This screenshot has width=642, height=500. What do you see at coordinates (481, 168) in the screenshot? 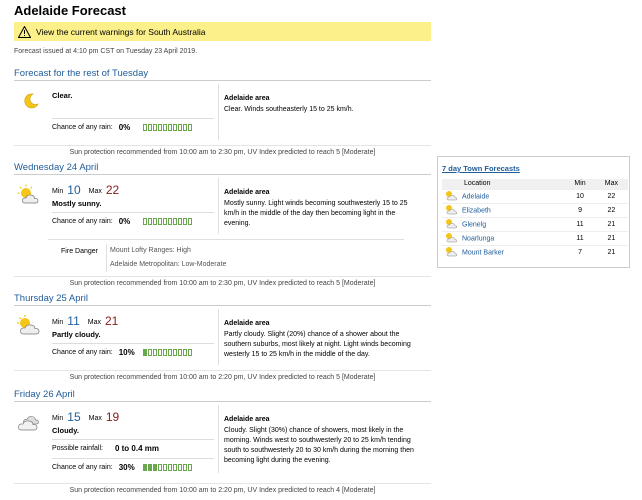
I see `town-forecasts-link: 7 day Town Forecasts` at bounding box center [481, 168].